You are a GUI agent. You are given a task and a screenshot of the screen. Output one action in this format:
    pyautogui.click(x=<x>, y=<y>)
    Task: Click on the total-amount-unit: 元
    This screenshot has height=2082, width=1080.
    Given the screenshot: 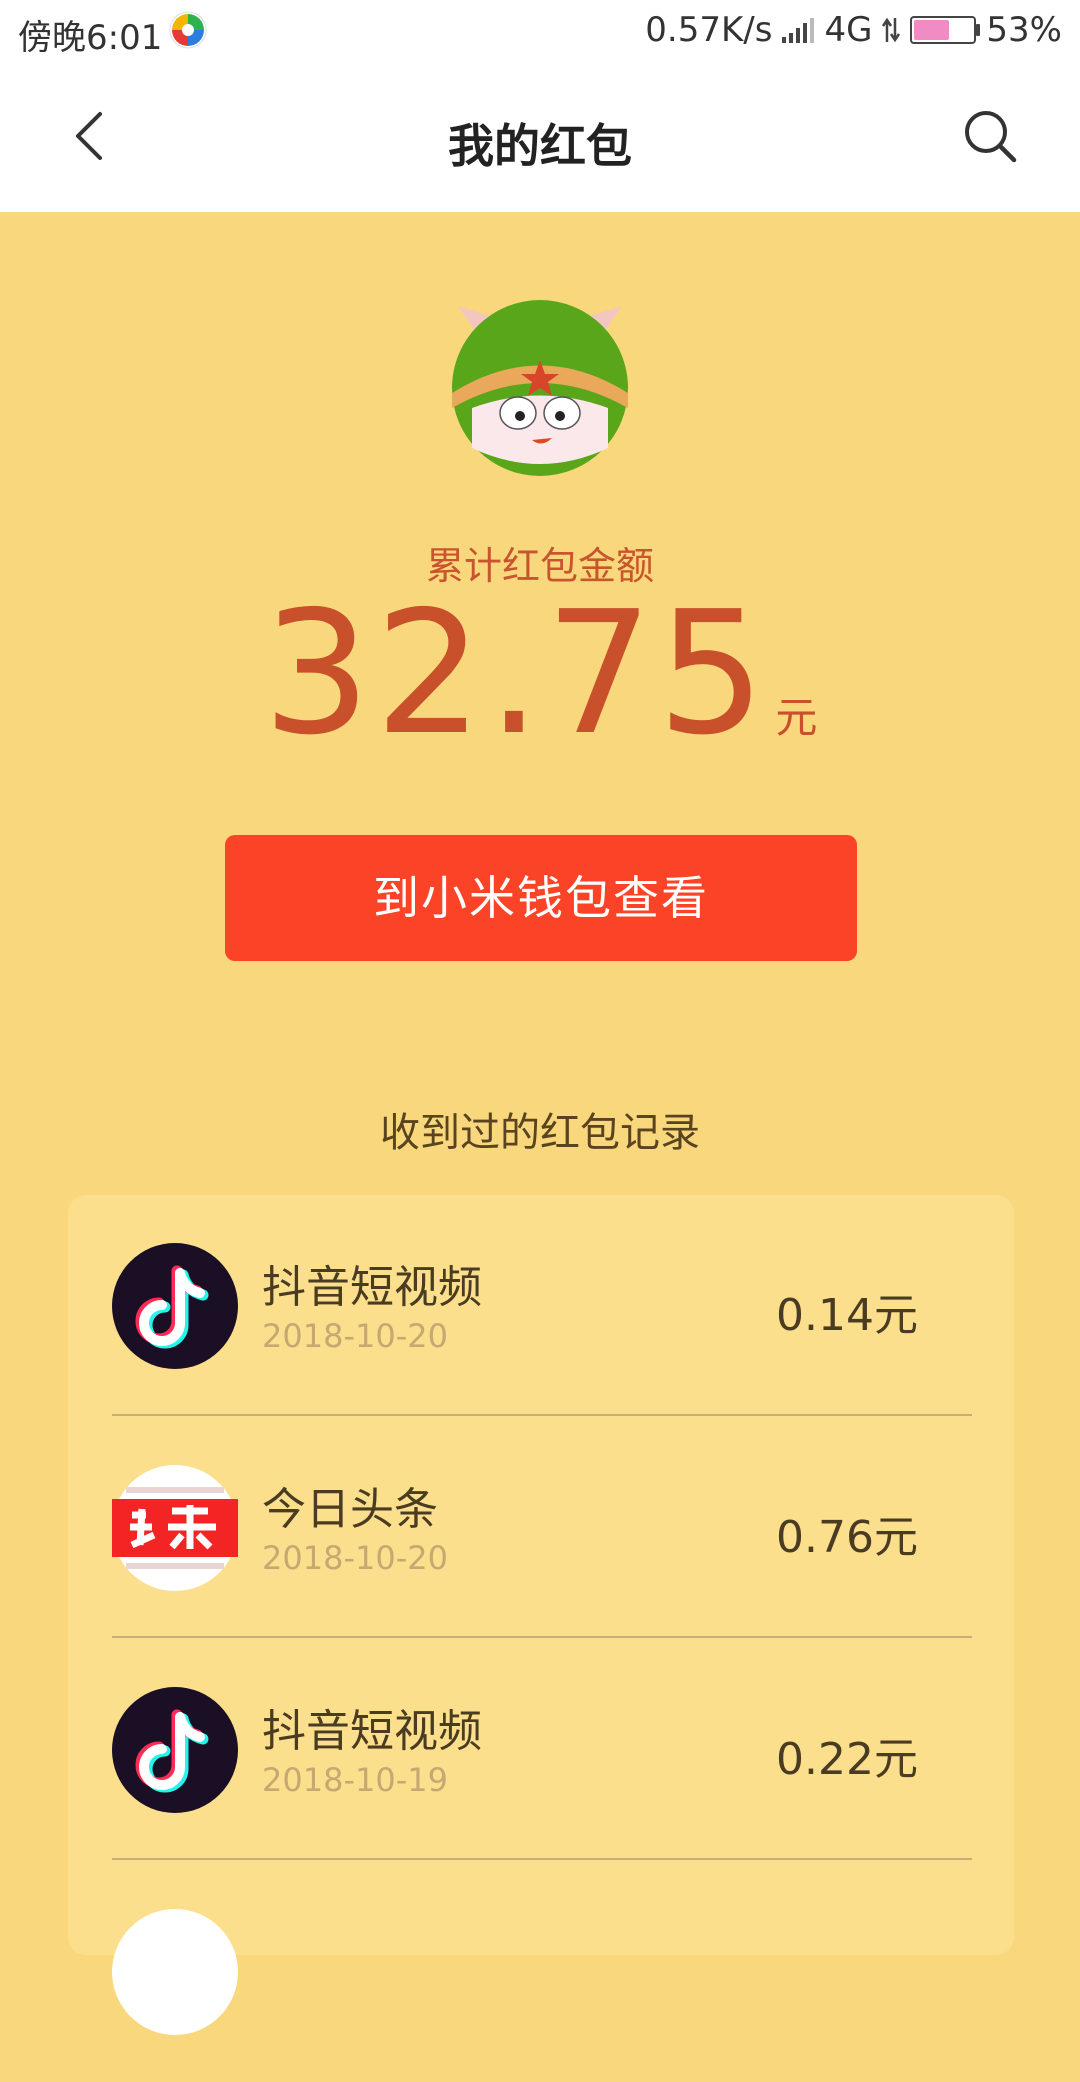 What is the action you would take?
    pyautogui.click(x=796, y=717)
    